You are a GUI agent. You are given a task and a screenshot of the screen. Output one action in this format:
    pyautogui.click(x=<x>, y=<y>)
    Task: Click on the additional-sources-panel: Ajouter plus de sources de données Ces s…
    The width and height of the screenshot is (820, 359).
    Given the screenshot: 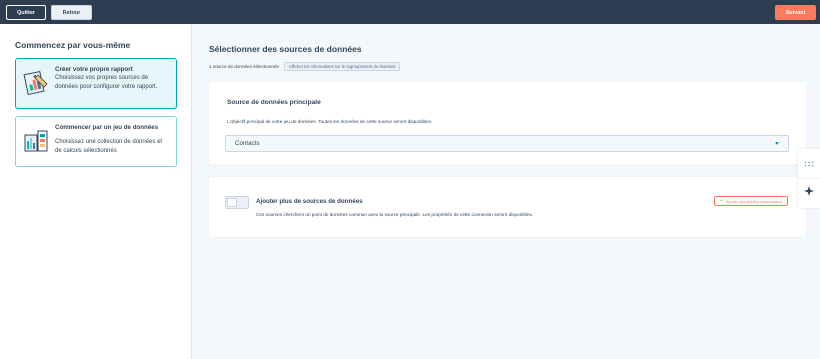 What is the action you would take?
    pyautogui.click(x=507, y=207)
    